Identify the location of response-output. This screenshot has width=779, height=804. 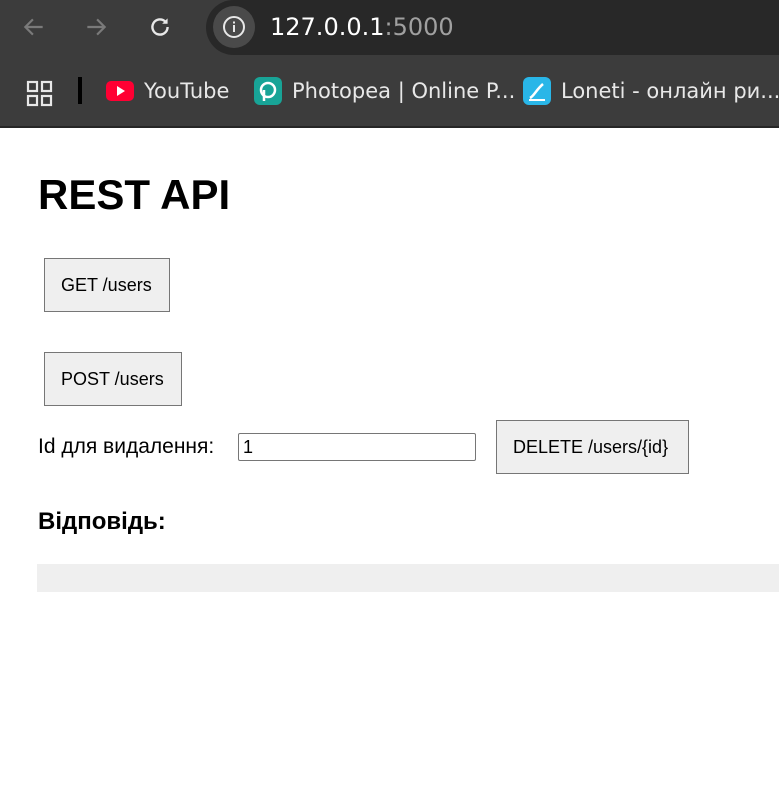
(408, 578).